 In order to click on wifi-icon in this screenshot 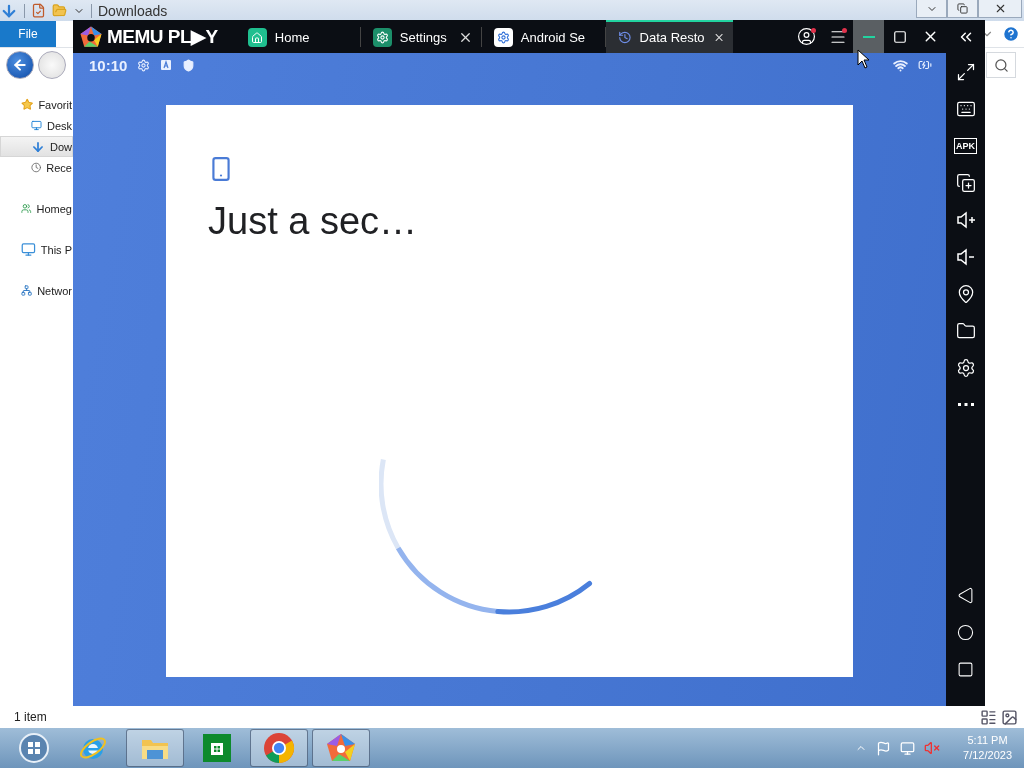, I will do `click(900, 65)`.